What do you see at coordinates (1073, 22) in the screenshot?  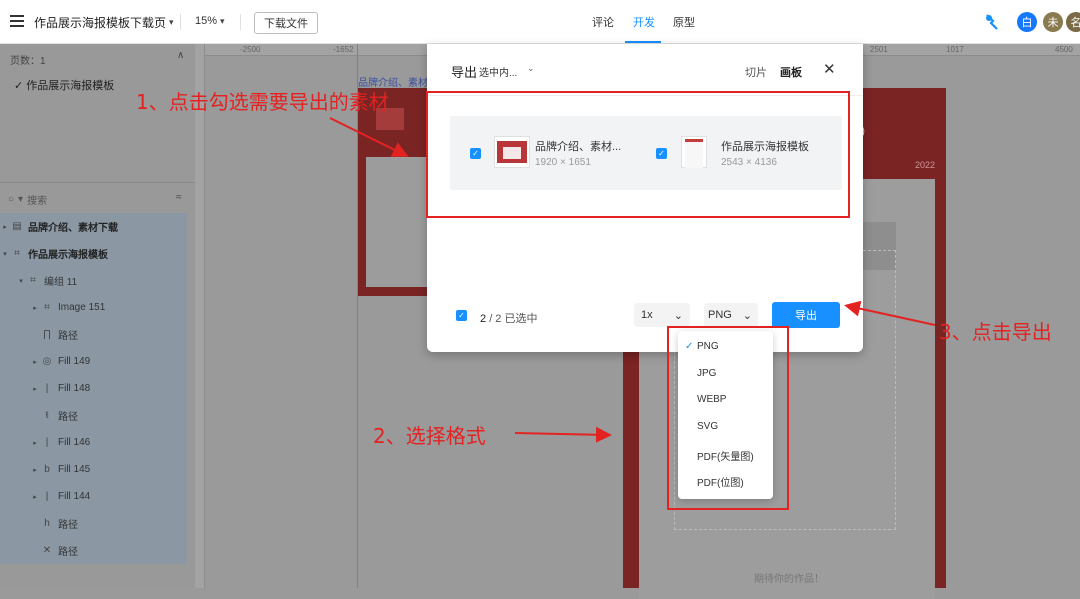 I see `avatar: 名` at bounding box center [1073, 22].